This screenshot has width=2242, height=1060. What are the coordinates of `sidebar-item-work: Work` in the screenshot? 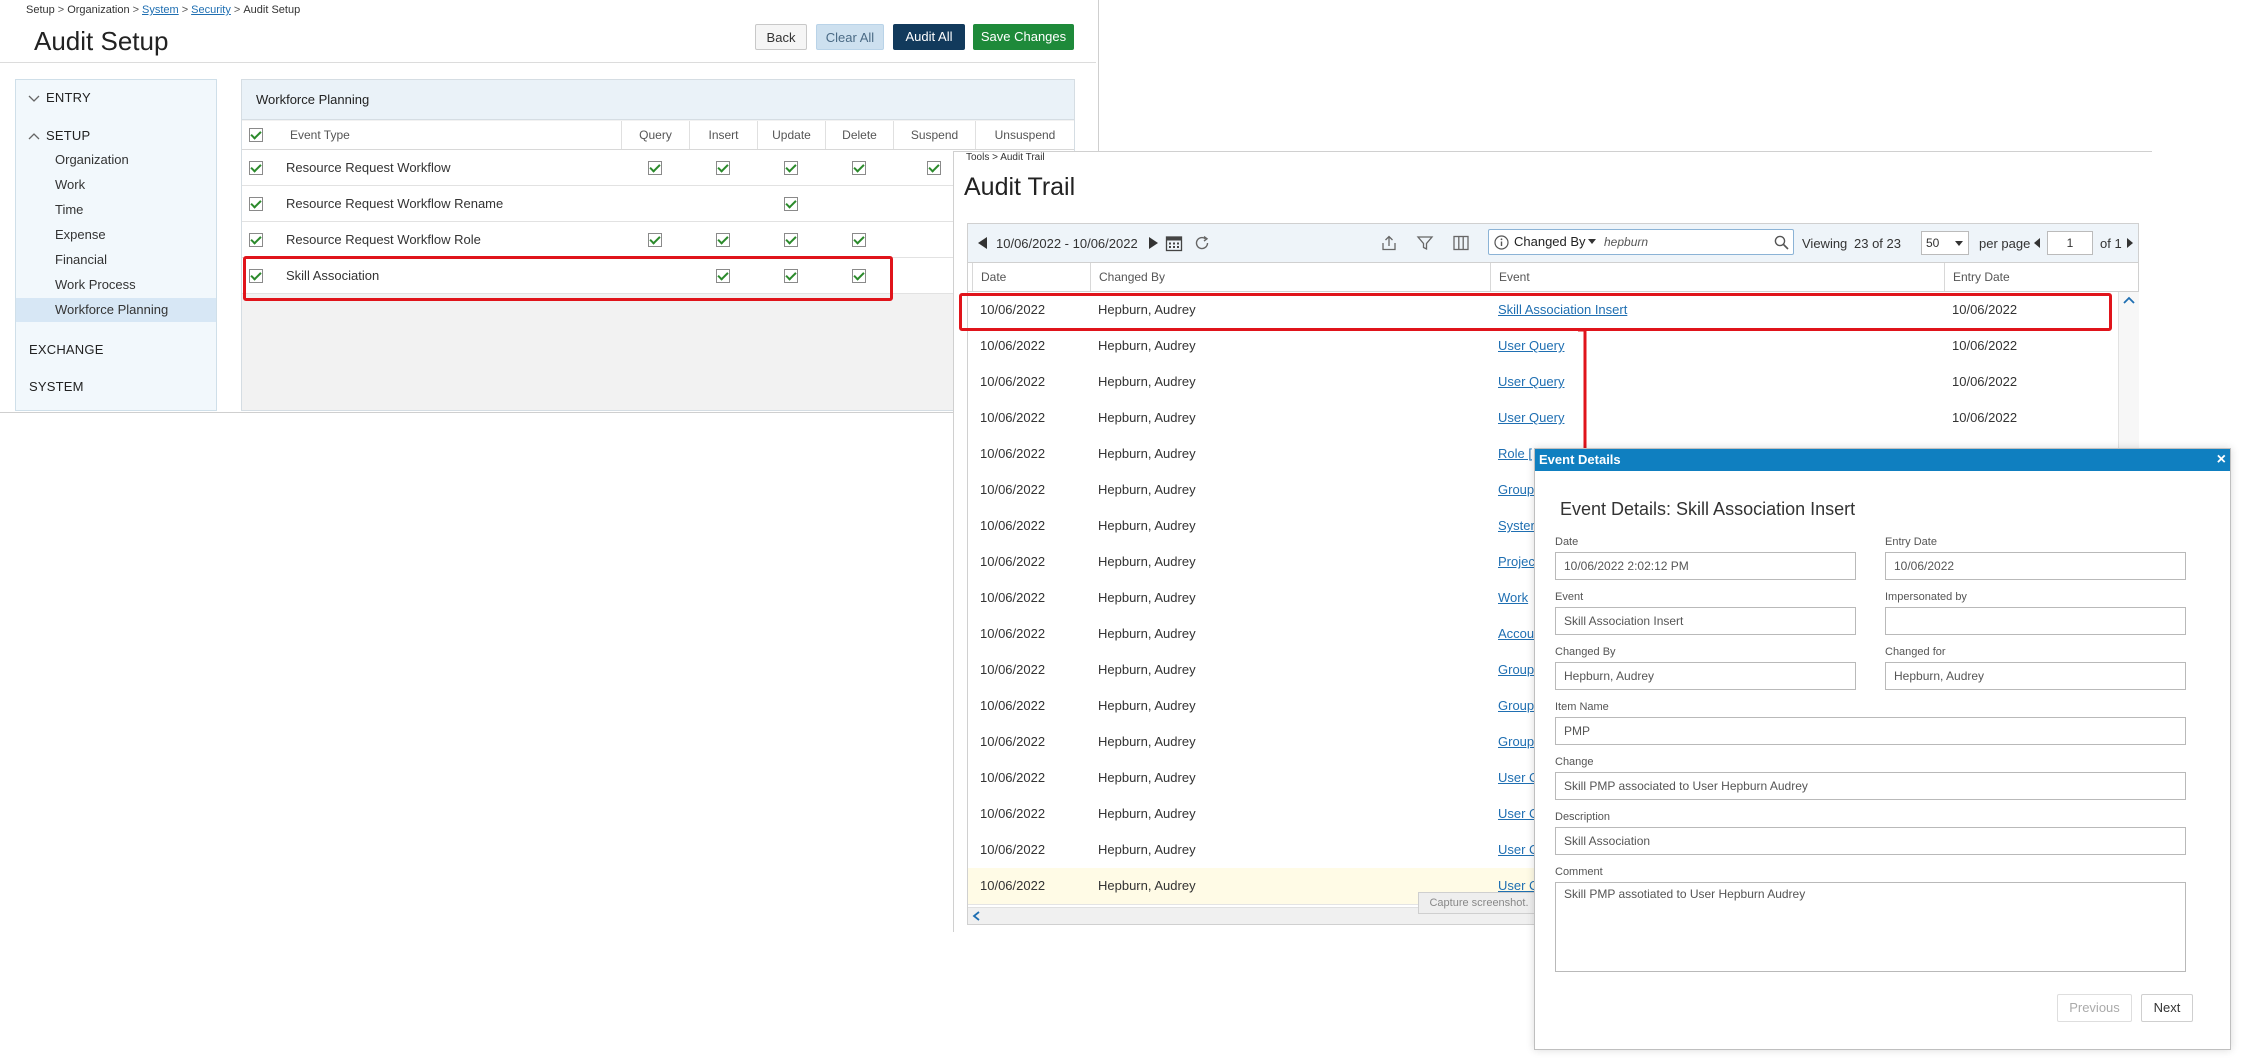 It's located at (116, 185).